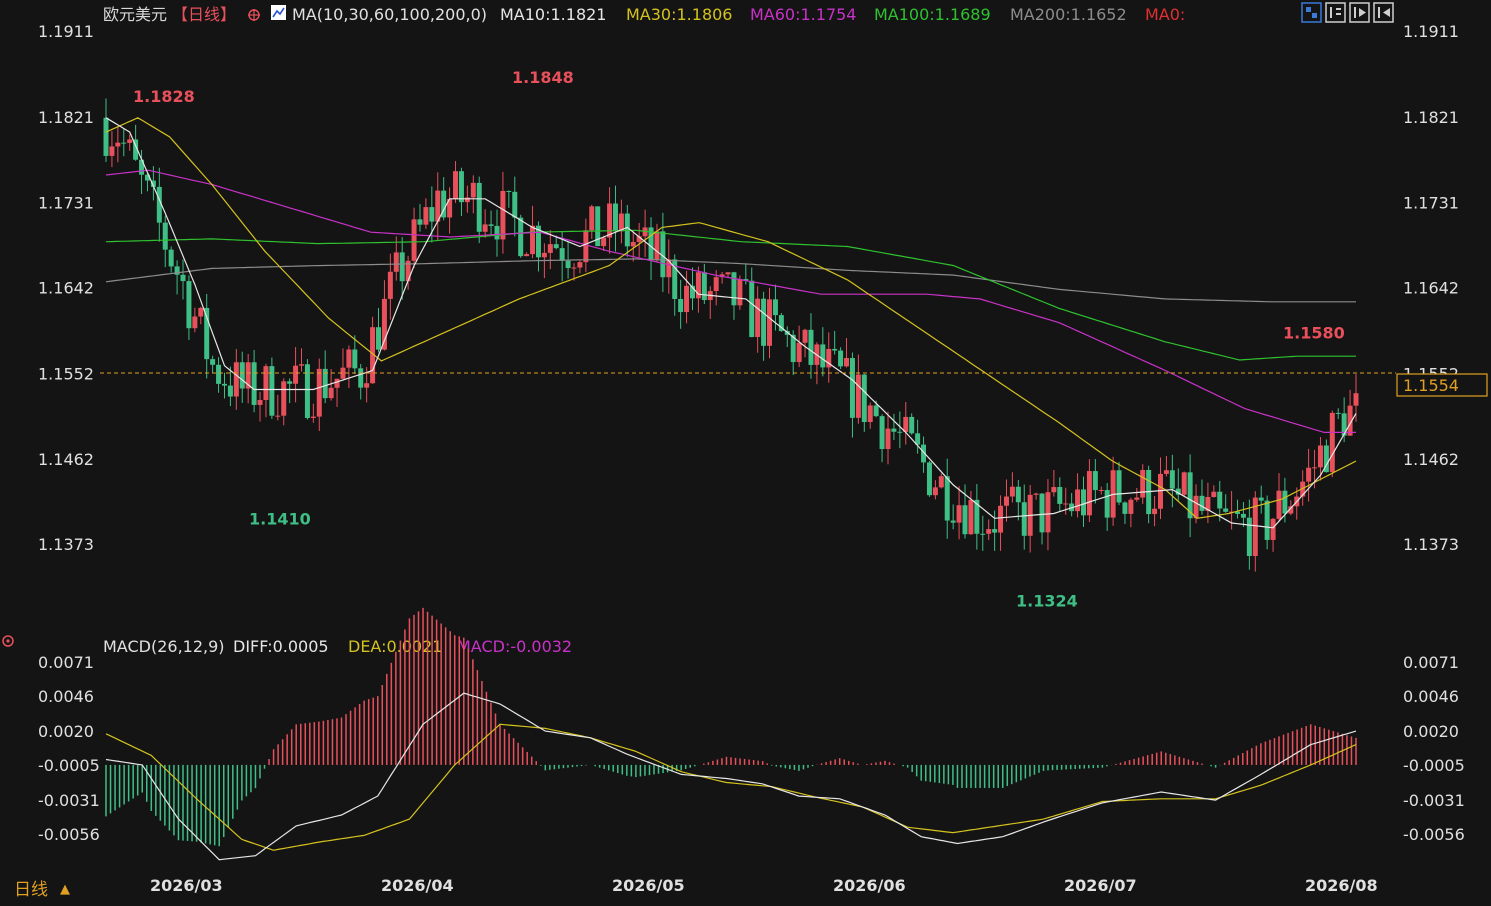 This screenshot has width=1491, height=906. What do you see at coordinates (278, 12) in the screenshot?
I see `indicator-settings-icon` at bounding box center [278, 12].